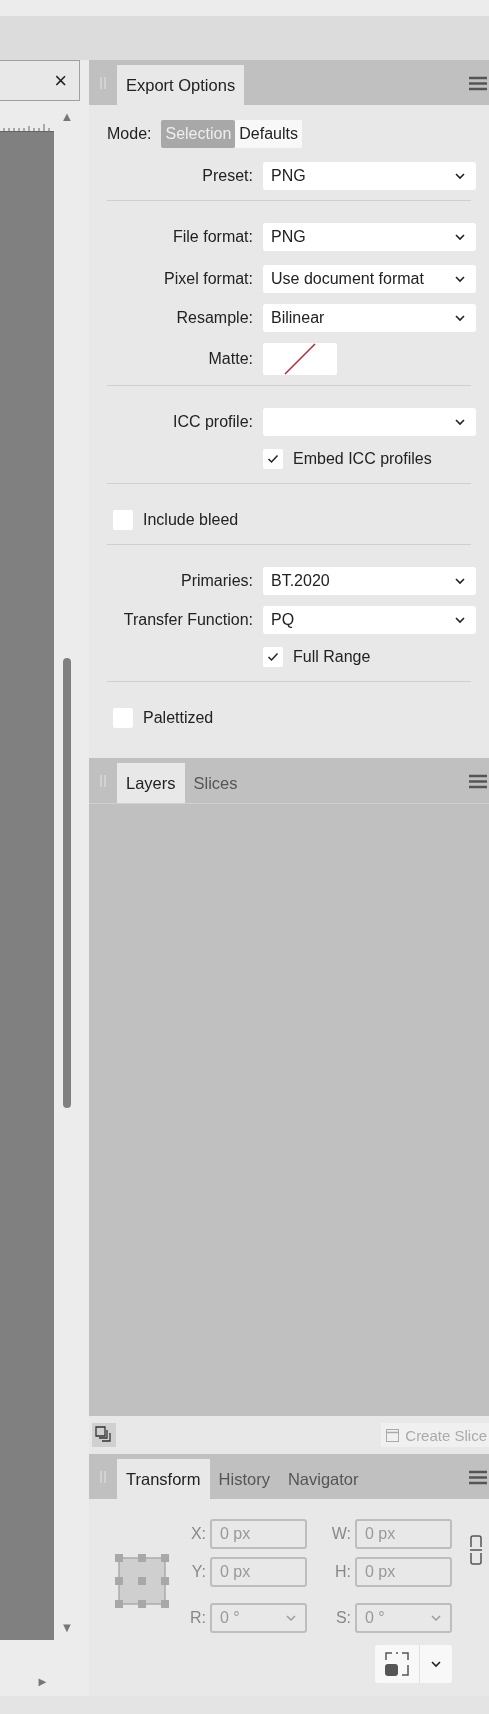 Image resolution: width=489 pixels, height=1714 pixels. Describe the element at coordinates (362, 459) in the screenshot. I see `checkbox-label: Embed ICC profiles` at that location.